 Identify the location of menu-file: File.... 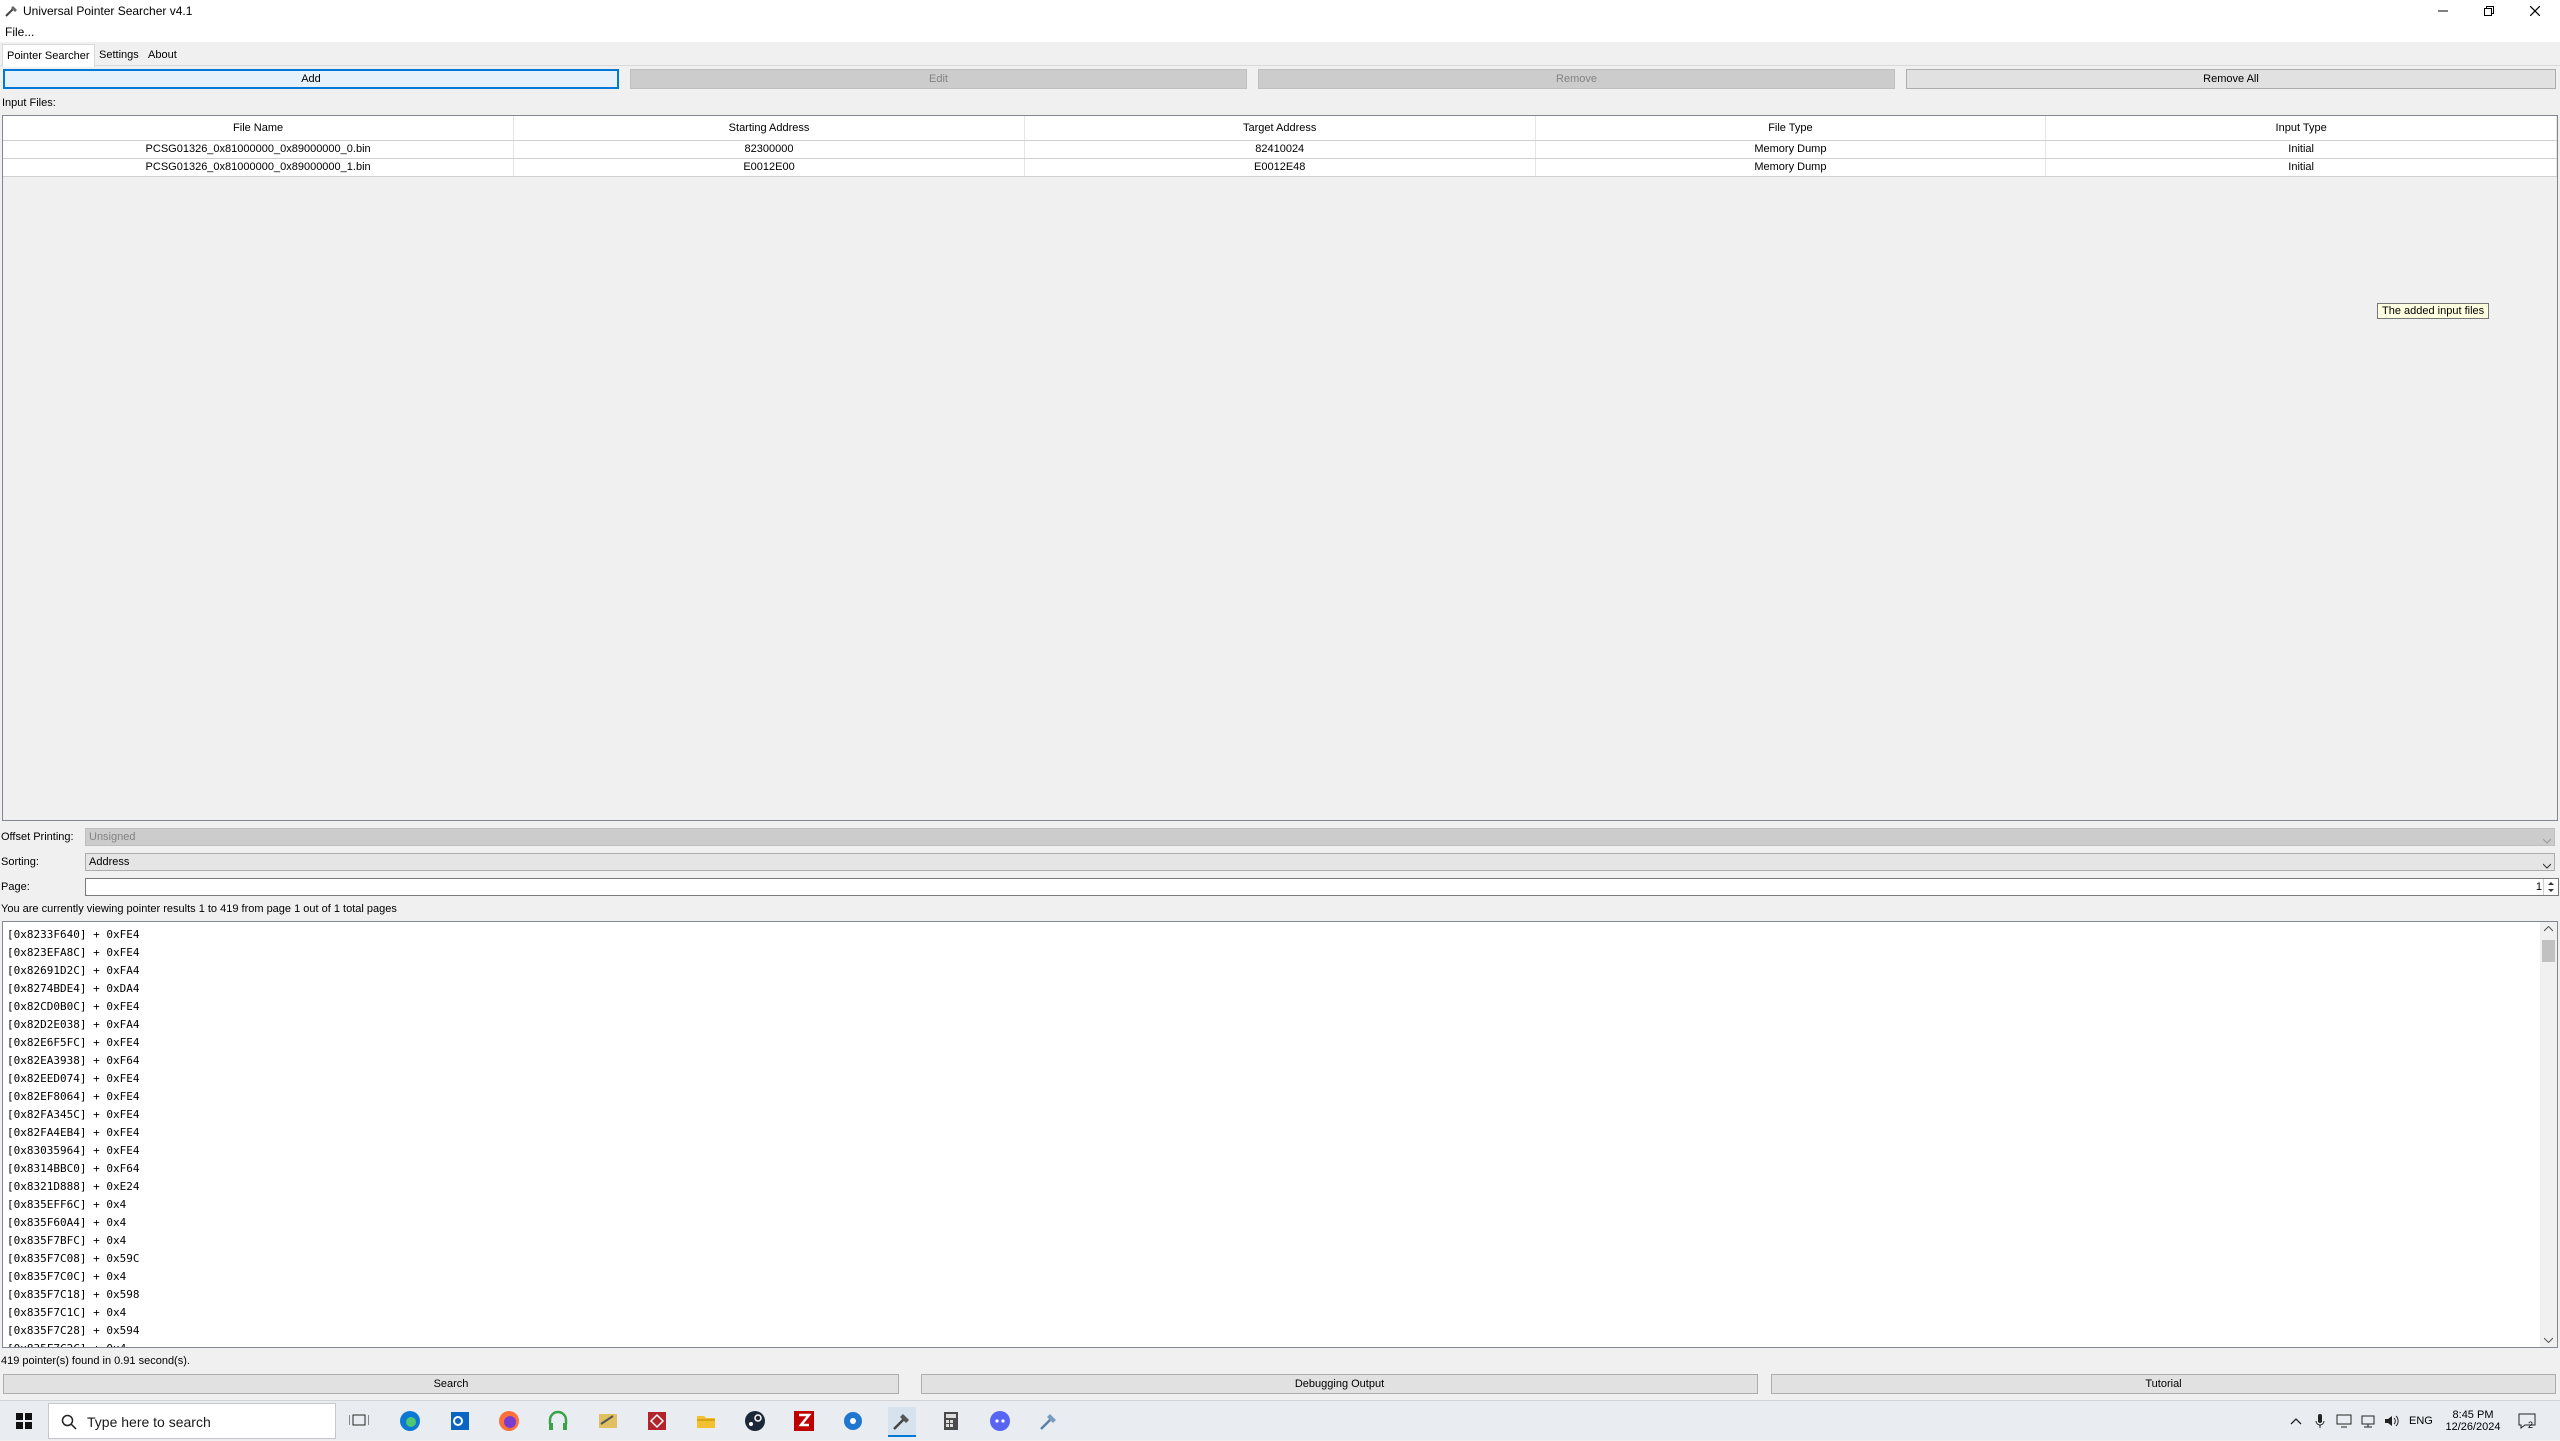
(19, 32).